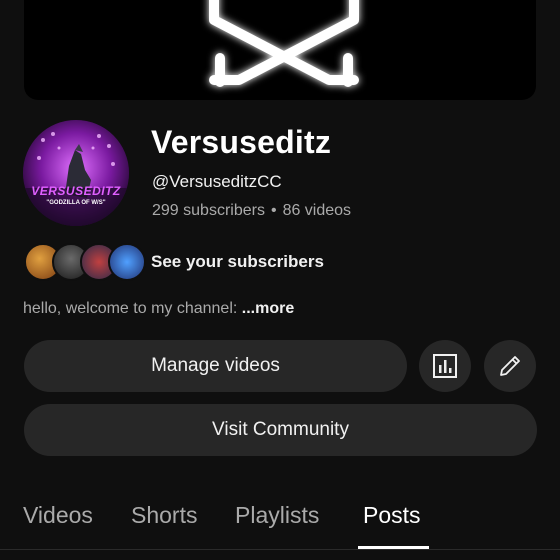 The width and height of the screenshot is (560, 560). I want to click on capcut-logo-icon, so click(284, 43).